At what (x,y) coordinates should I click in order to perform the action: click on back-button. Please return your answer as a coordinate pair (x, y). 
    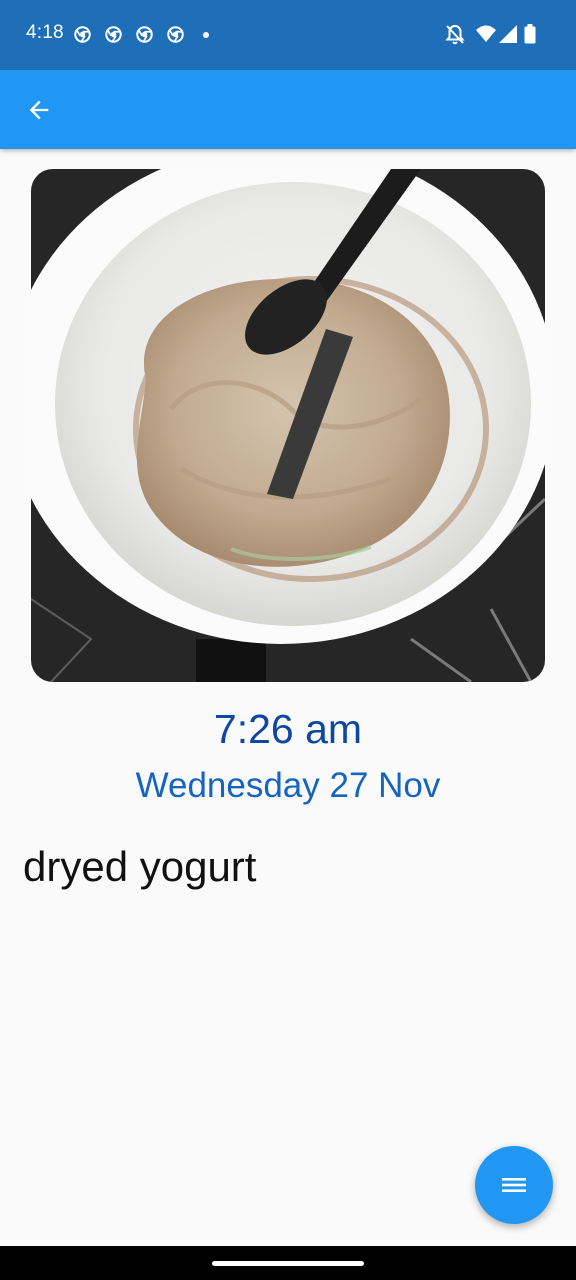
    Looking at the image, I should click on (39, 110).